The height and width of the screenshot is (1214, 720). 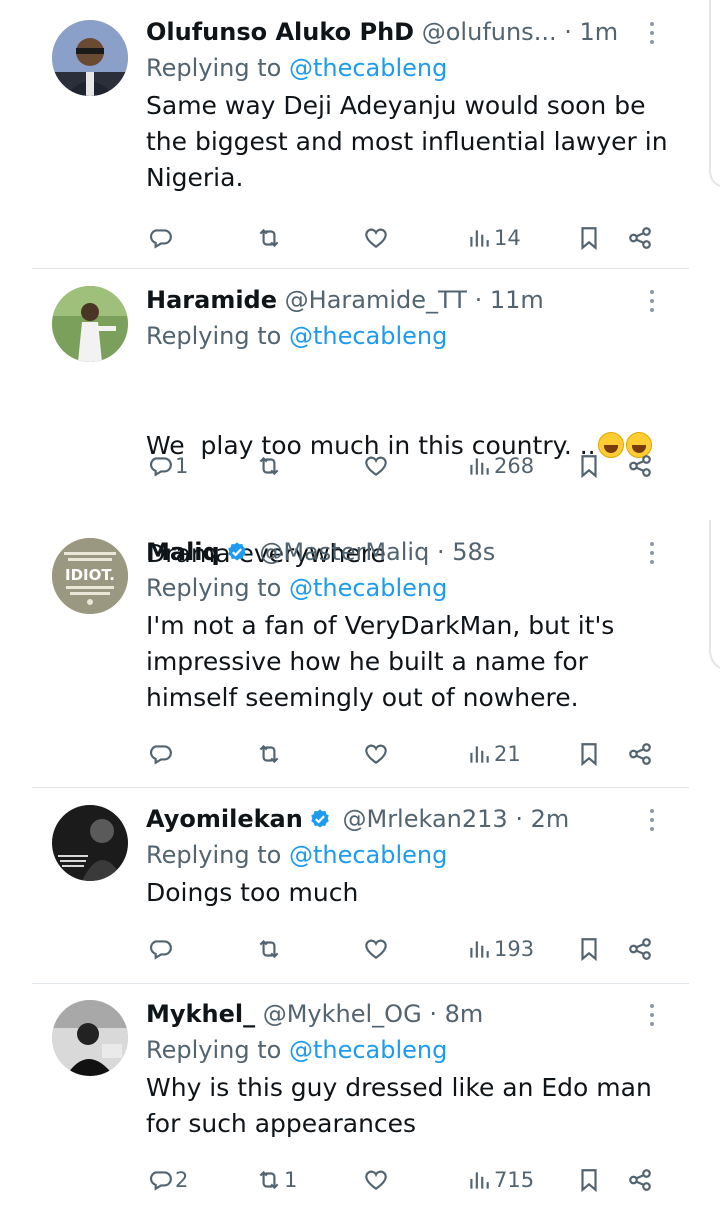 I want to click on handle: @Mykhel_OG, so click(x=342, y=1014).